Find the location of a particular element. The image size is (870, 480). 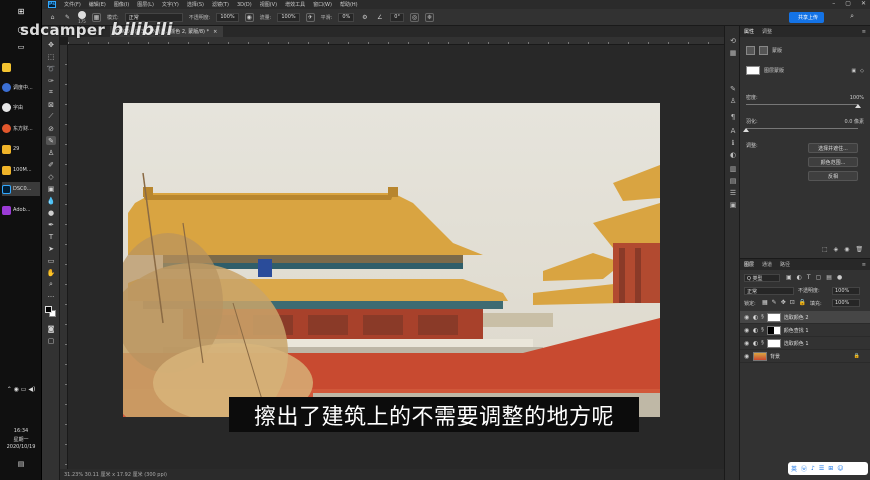

pixel-mask-icon is located at coordinates (750, 50).